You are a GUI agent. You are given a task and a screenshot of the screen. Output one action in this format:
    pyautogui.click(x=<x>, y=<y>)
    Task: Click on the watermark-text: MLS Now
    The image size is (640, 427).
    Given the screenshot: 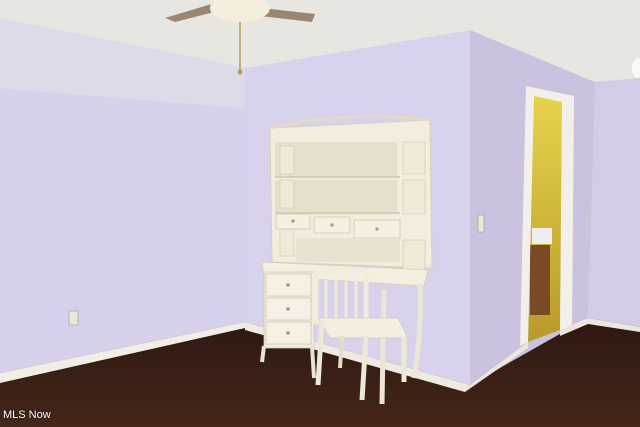 What is the action you would take?
    pyautogui.click(x=27, y=415)
    